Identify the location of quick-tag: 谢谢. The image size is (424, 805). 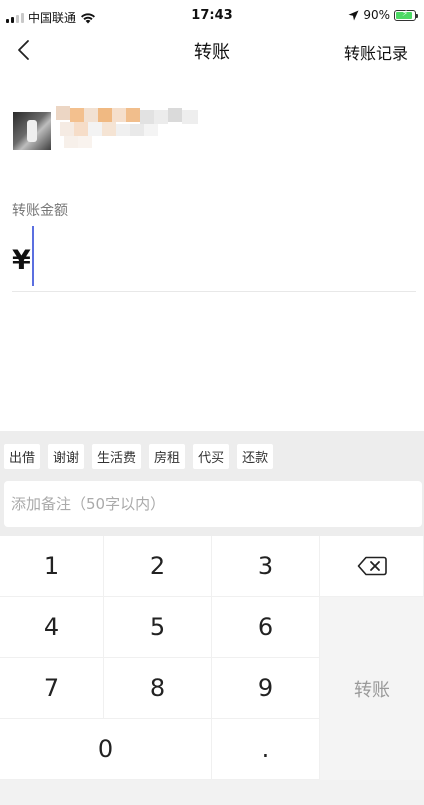
(66, 456).